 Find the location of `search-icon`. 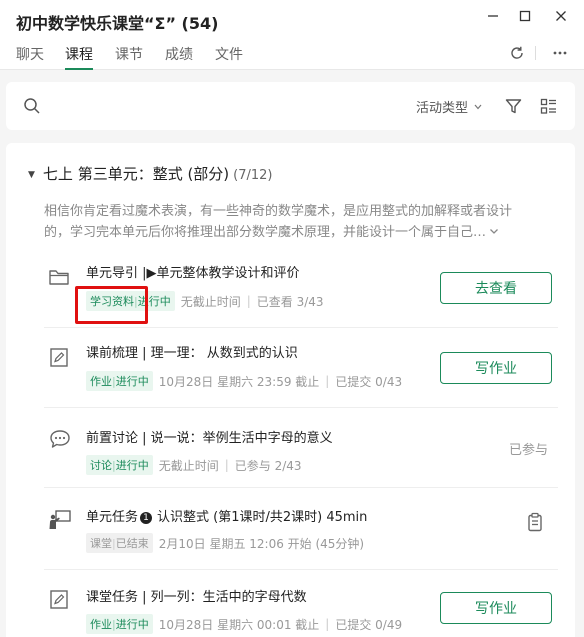

search-icon is located at coordinates (32, 106).